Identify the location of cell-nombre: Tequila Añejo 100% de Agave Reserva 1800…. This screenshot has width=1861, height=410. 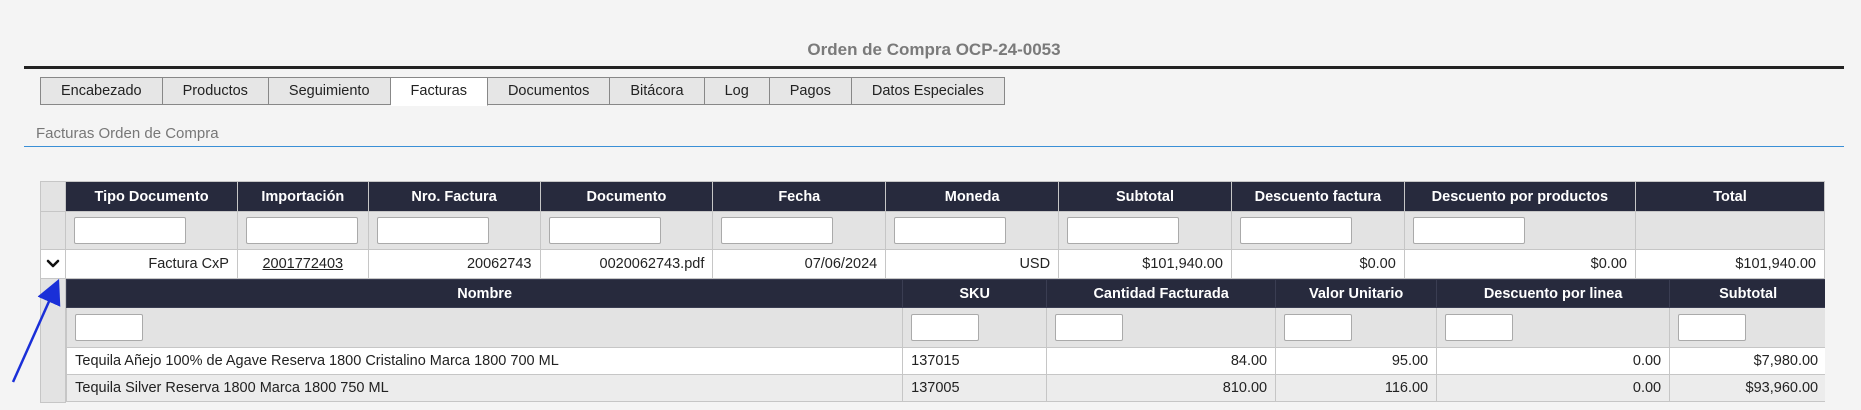
(485, 361).